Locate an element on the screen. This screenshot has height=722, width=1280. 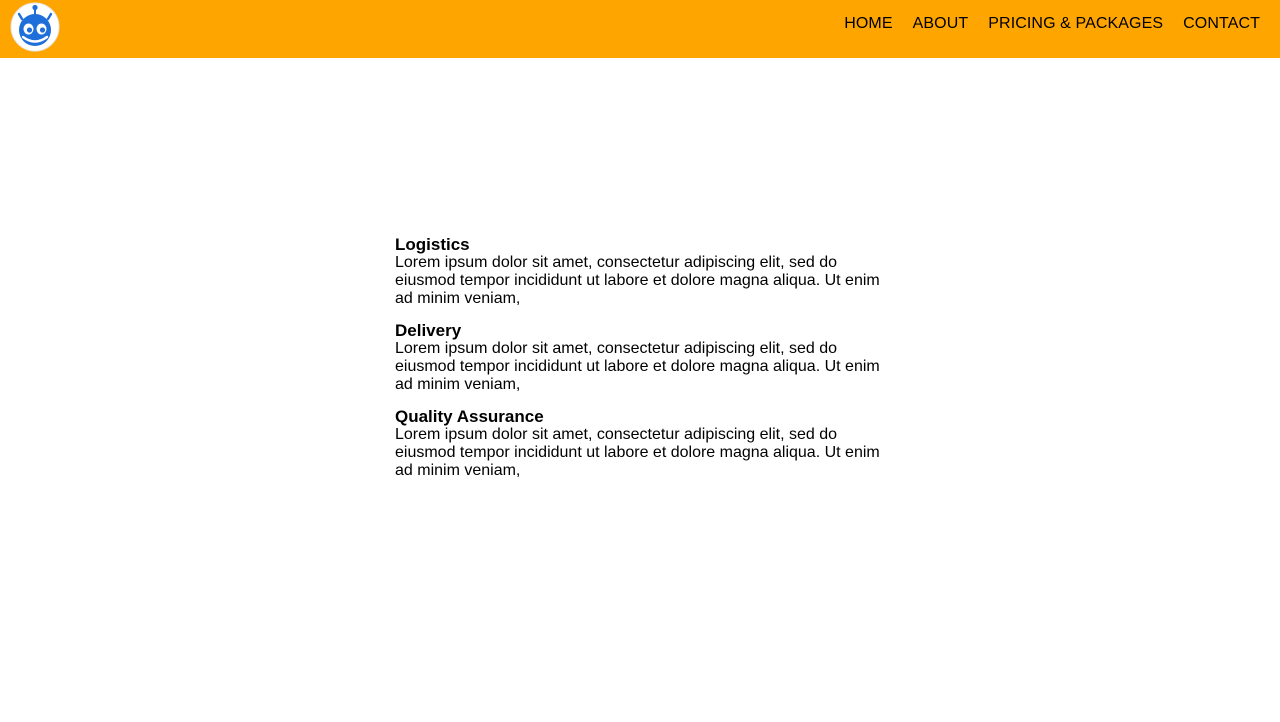
main-nav: HOME ABOUT PRICING & PACKAGES CONTACT is located at coordinates (1052, 24).